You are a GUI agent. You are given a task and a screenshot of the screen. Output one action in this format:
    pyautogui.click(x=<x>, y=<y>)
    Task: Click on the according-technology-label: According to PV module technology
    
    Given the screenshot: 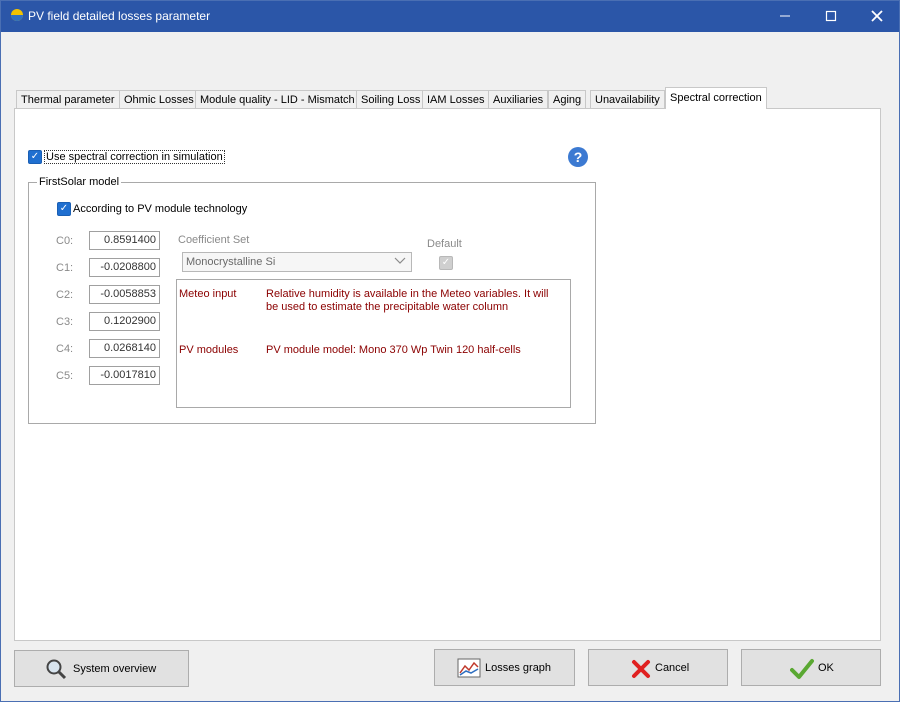 What is the action you would take?
    pyautogui.click(x=160, y=209)
    